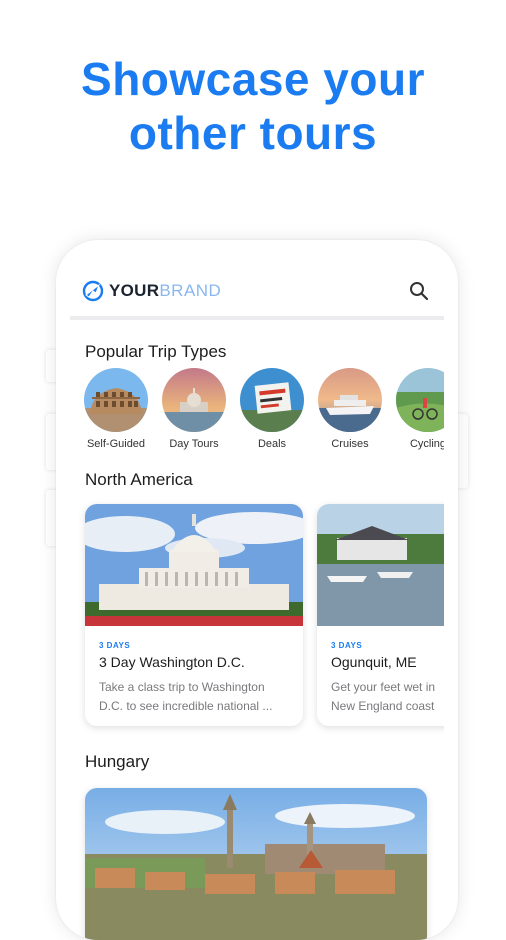 The height and width of the screenshot is (940, 506). I want to click on popular-trip-types-title: Popular Trip Types, so click(156, 351).